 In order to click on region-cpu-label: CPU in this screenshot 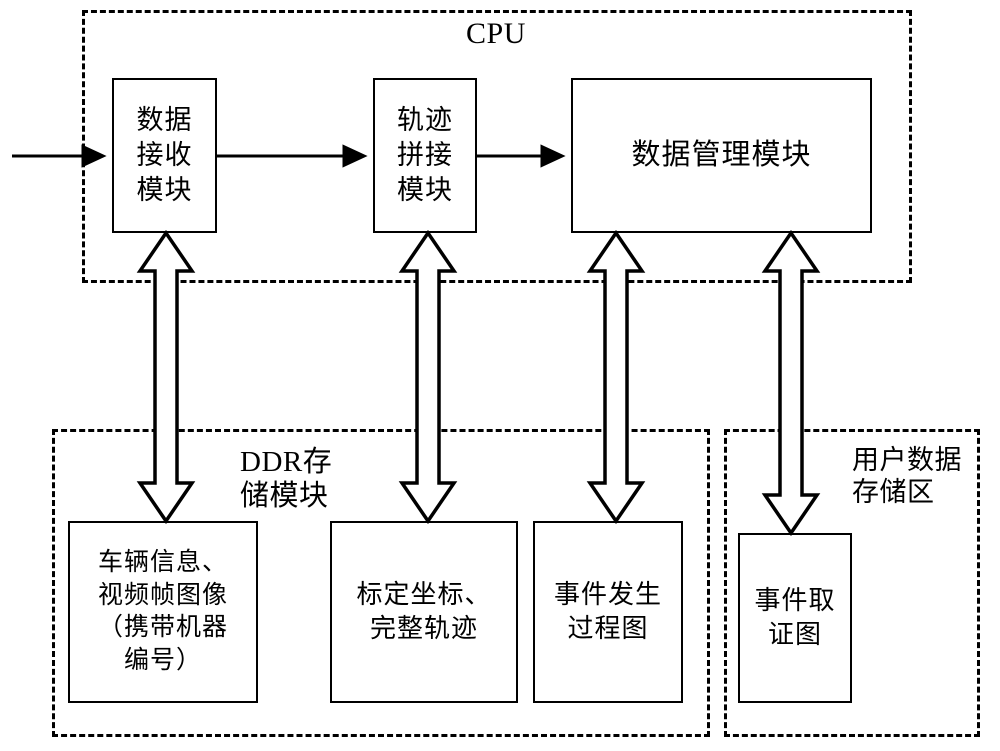, I will do `click(496, 33)`.